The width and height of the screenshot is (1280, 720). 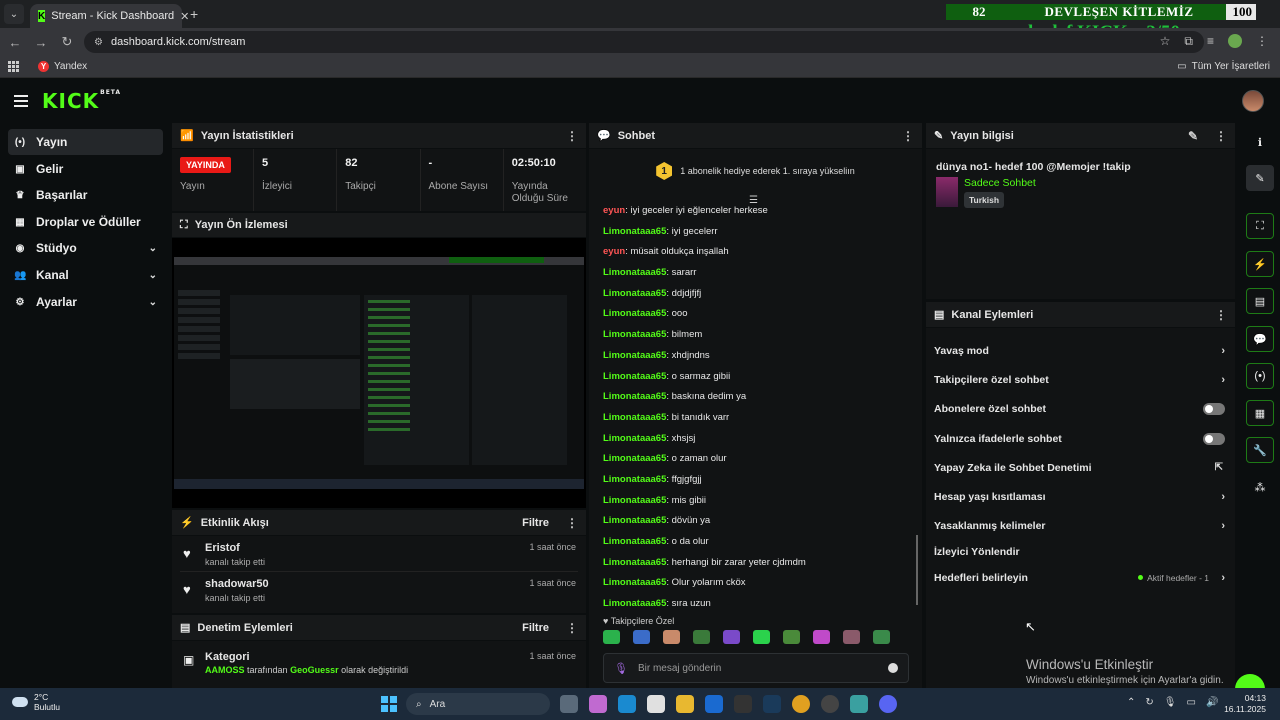 I want to click on preview-toggle-icon: ⛶, so click(x=1260, y=226).